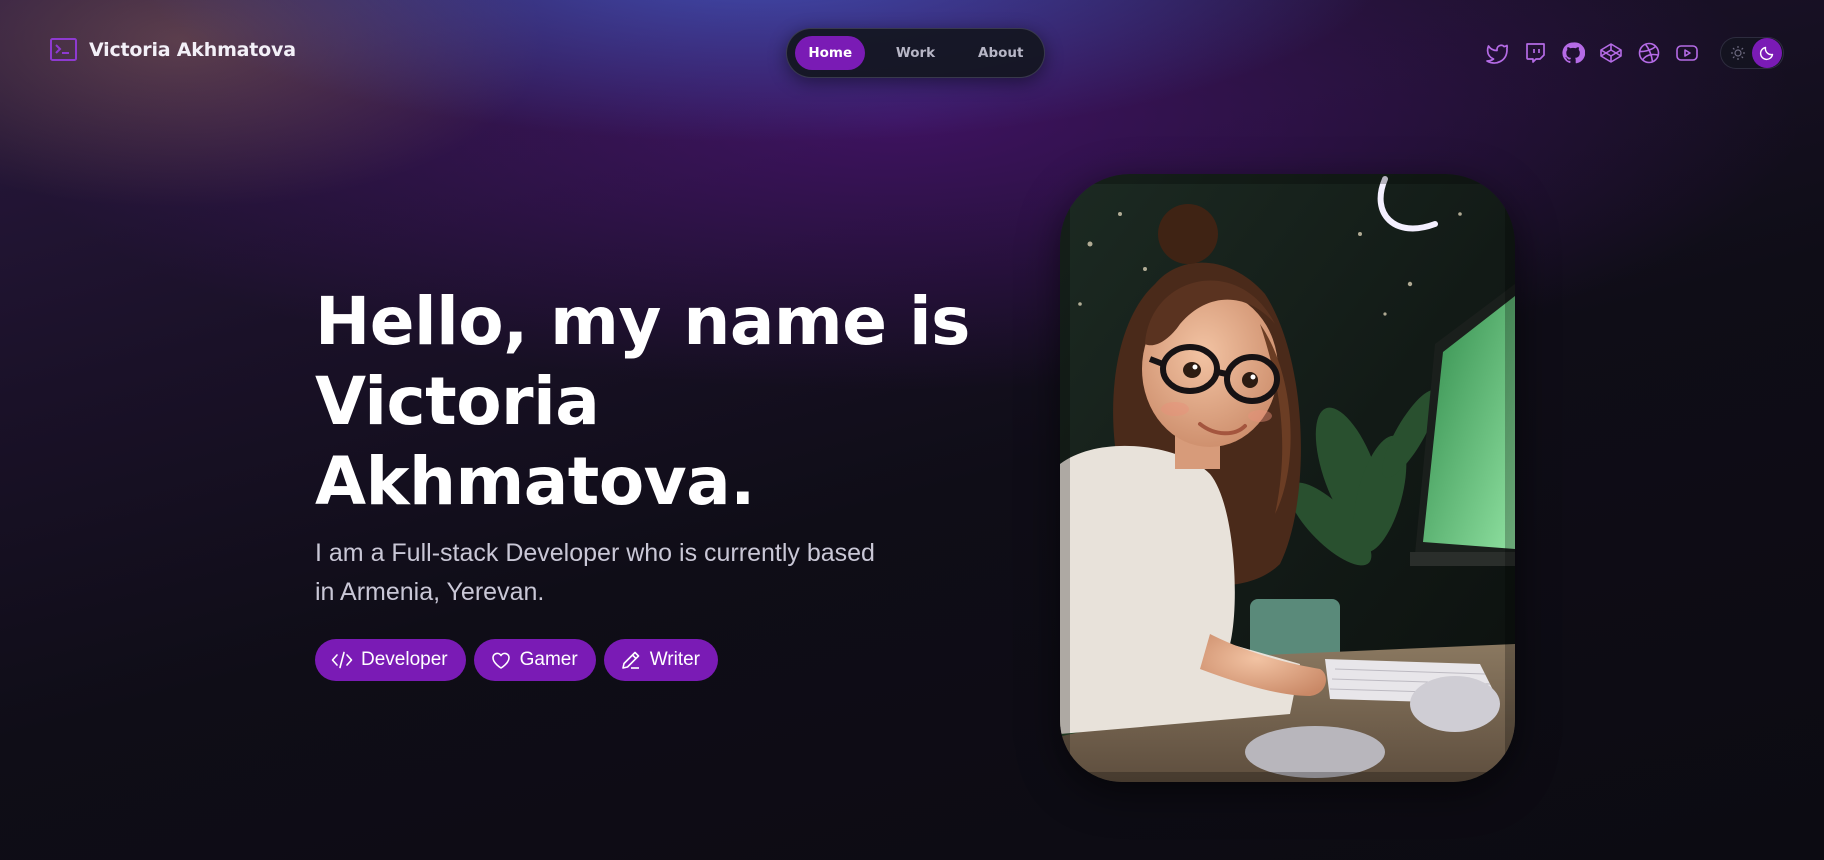  I want to click on hero-title-line-2: Victoria, so click(457, 401).